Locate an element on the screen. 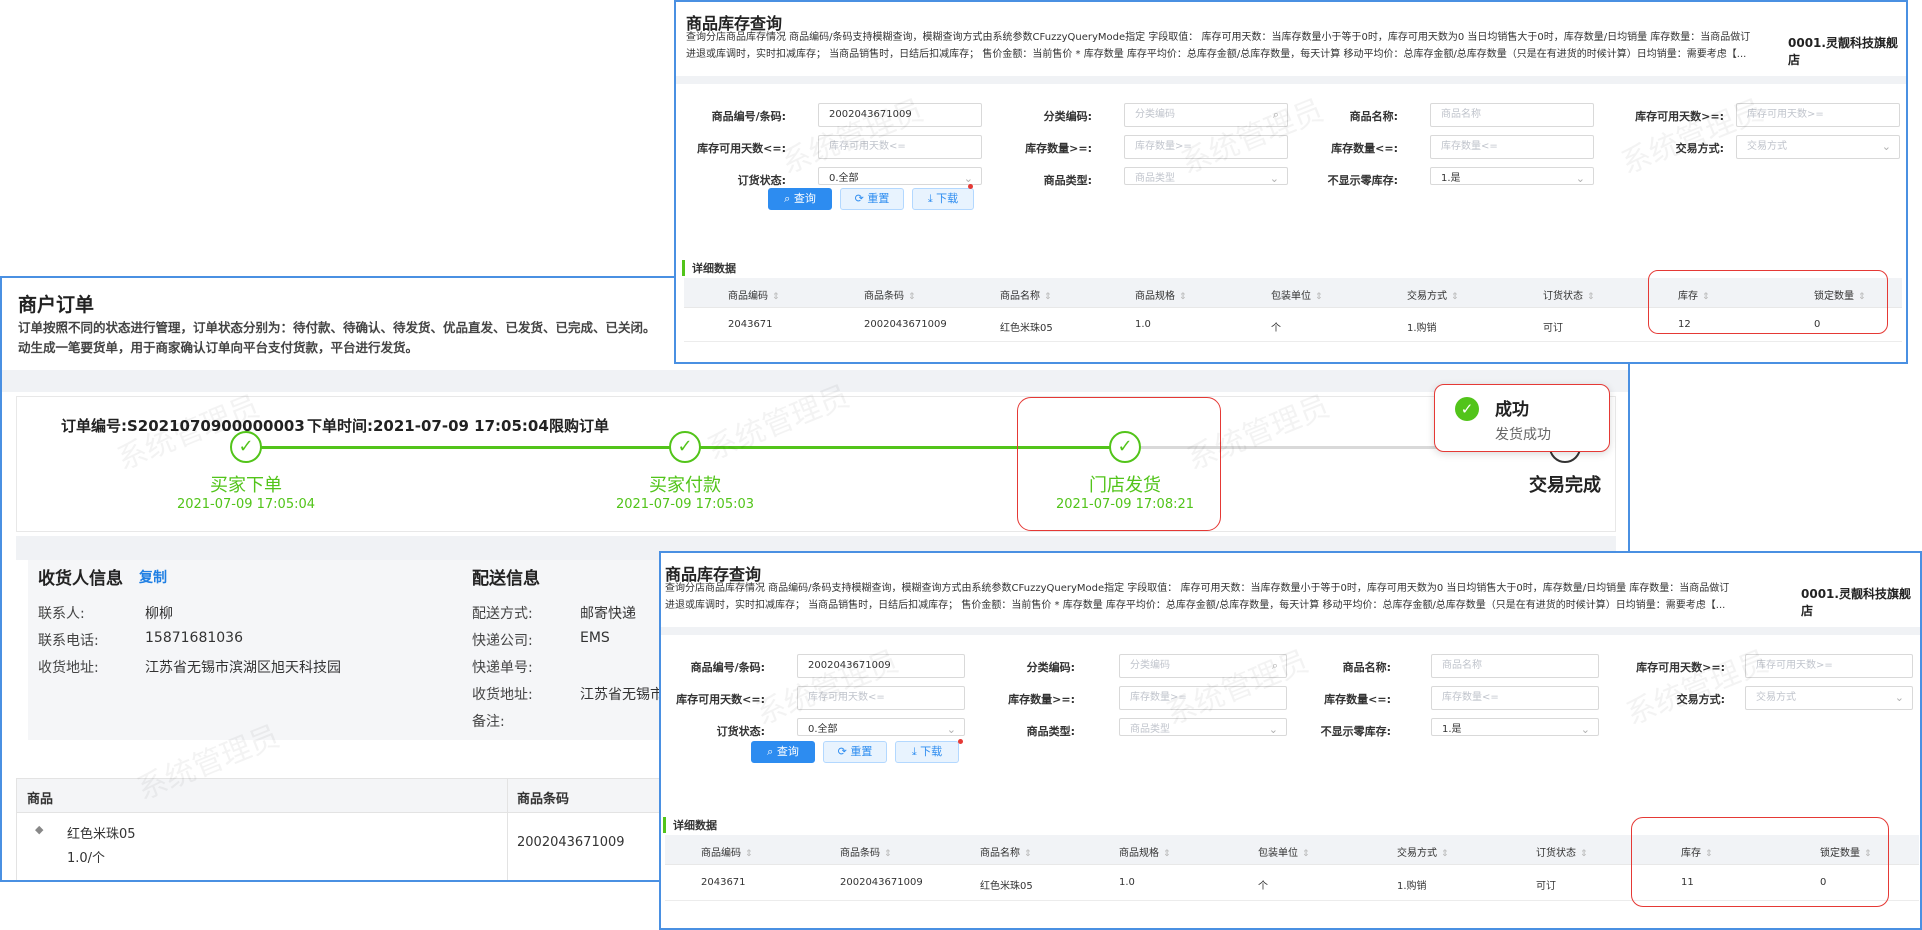 The height and width of the screenshot is (930, 1922). delivery-address-value: 江苏省无锡市 is located at coordinates (622, 695).